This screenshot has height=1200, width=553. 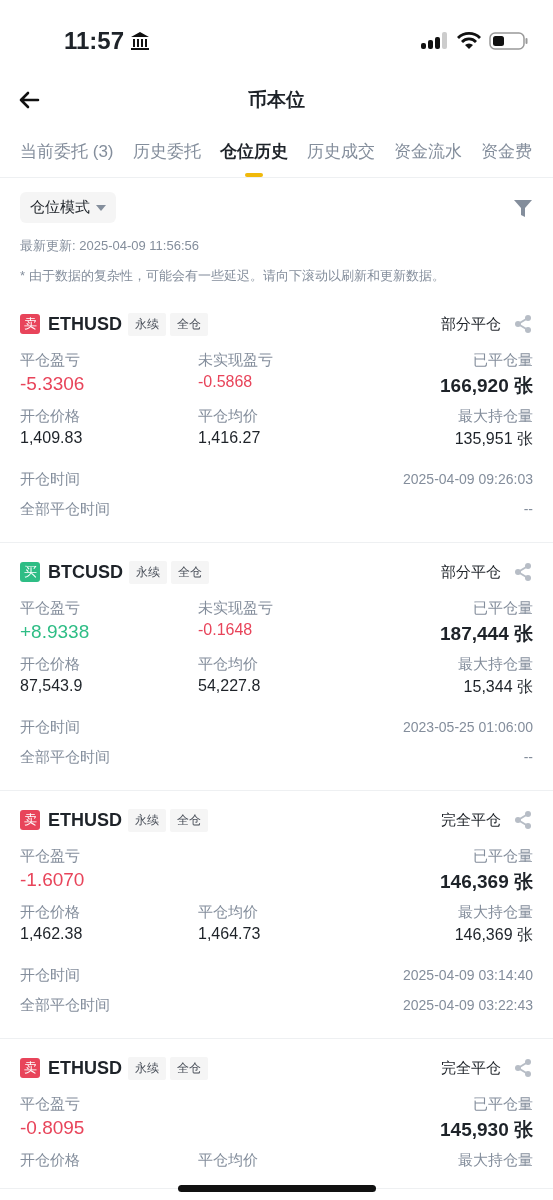 What do you see at coordinates (486, 386) in the screenshot?
I see `closed-quantity-value: 166,920 张` at bounding box center [486, 386].